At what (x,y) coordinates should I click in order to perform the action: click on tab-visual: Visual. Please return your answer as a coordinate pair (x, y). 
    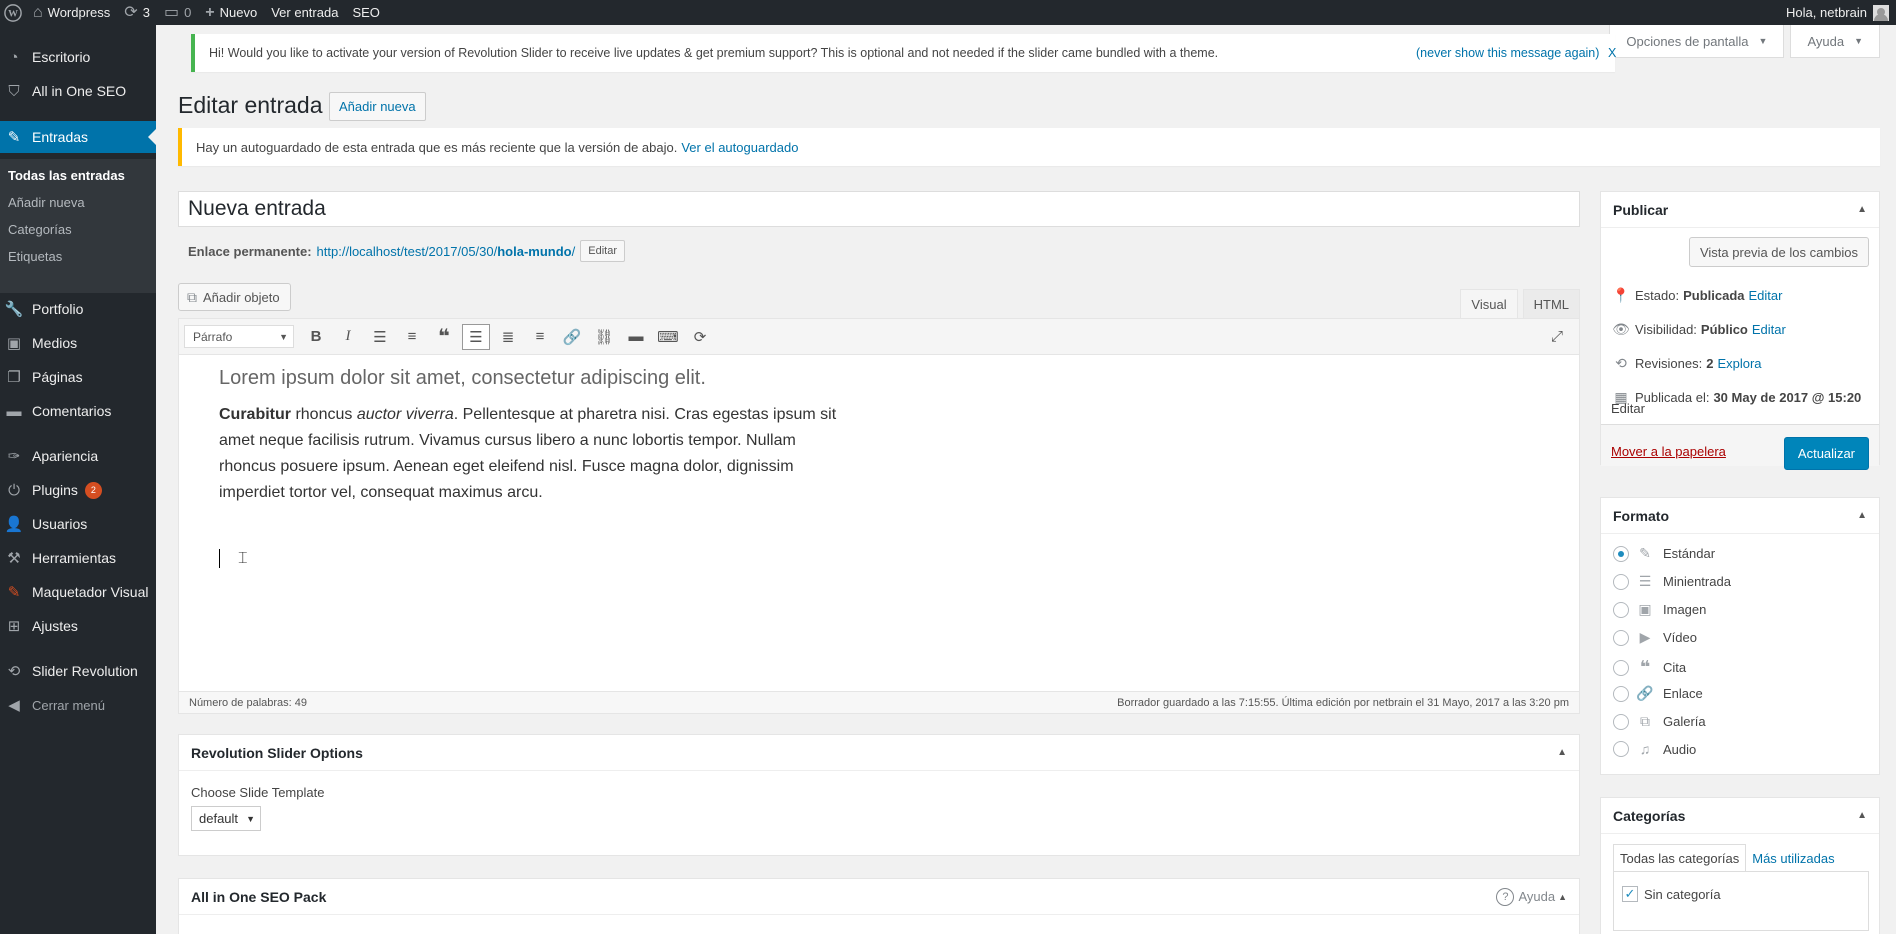
    Looking at the image, I should click on (1489, 304).